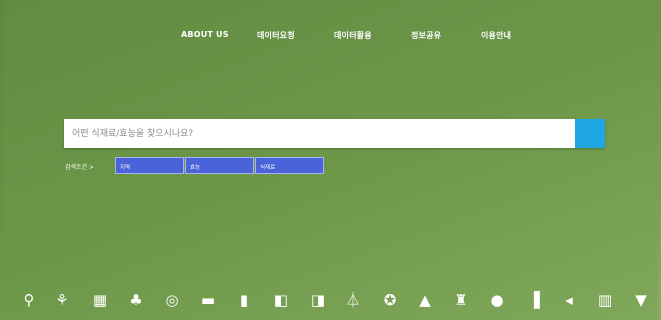  What do you see at coordinates (569, 300) in the screenshot?
I see `fish-icon: ◂` at bounding box center [569, 300].